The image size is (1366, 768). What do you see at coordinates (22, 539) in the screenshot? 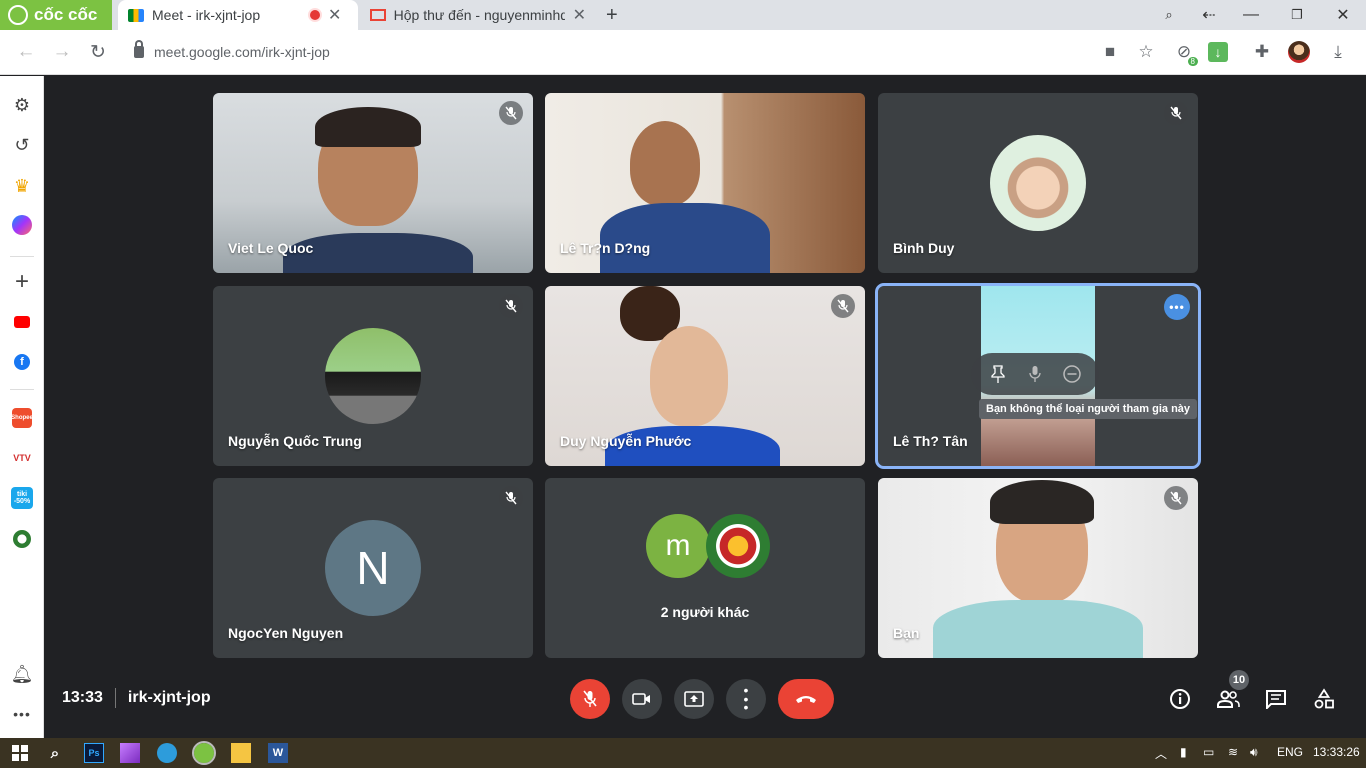
I see `football-icon` at bounding box center [22, 539].